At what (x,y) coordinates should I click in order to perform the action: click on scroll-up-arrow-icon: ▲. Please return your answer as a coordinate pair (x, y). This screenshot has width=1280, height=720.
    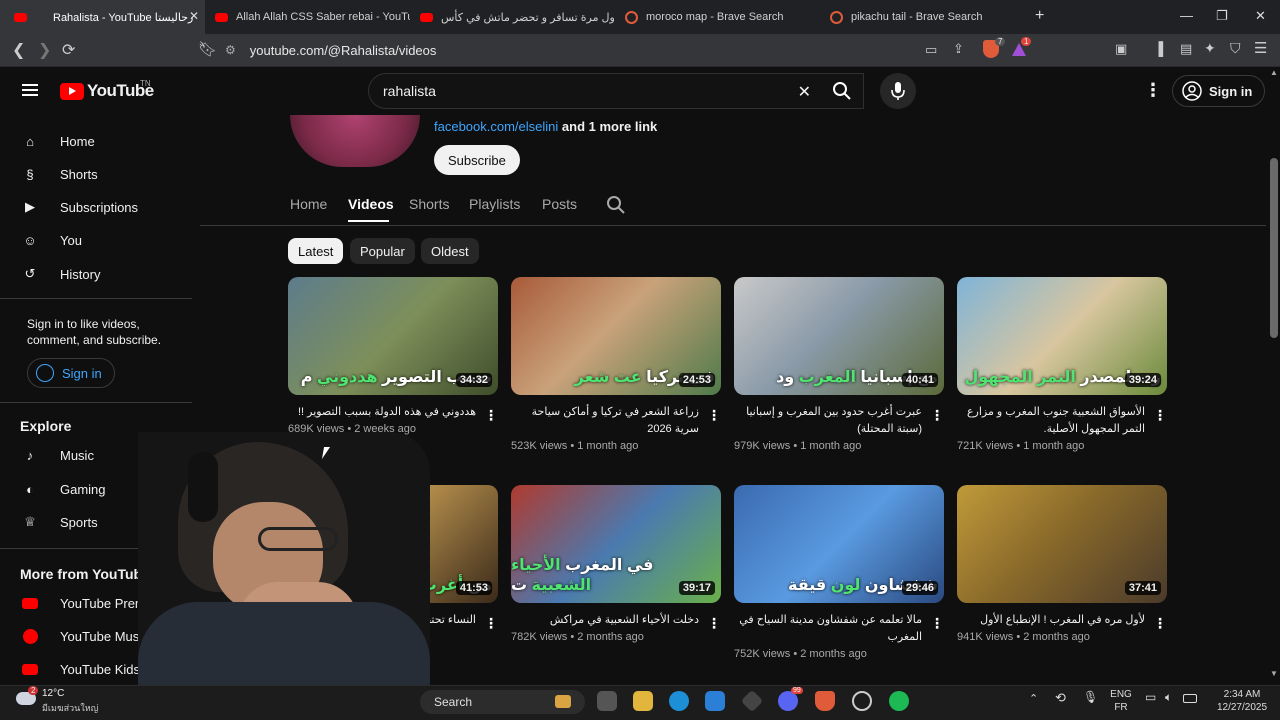
    Looking at the image, I should click on (1274, 72).